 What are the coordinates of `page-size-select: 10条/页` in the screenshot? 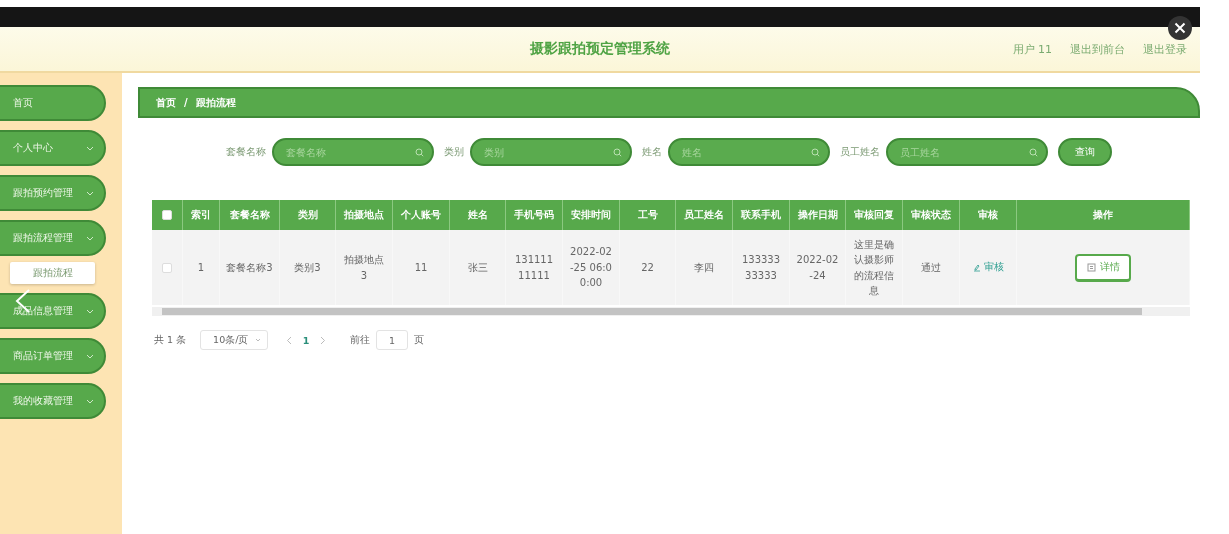 It's located at (234, 340).